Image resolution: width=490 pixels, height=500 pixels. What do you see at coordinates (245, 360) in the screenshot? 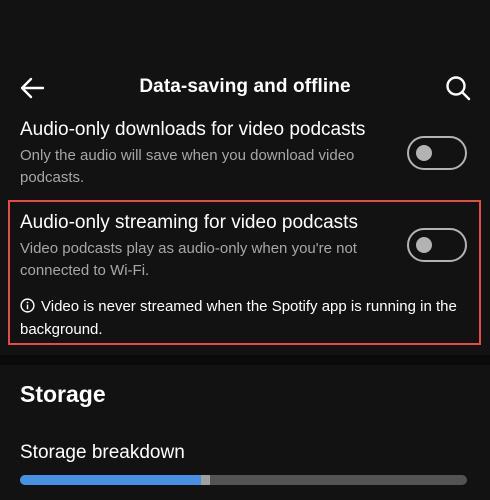
I see `section-divider` at bounding box center [245, 360].